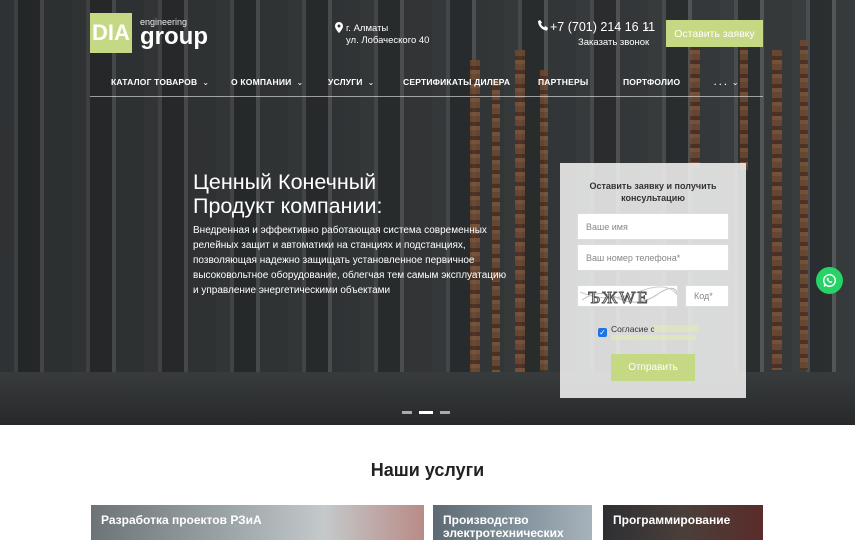 The width and height of the screenshot is (855, 540). Describe the element at coordinates (367, 28) in the screenshot. I see `address-city: г. Алматы` at that location.